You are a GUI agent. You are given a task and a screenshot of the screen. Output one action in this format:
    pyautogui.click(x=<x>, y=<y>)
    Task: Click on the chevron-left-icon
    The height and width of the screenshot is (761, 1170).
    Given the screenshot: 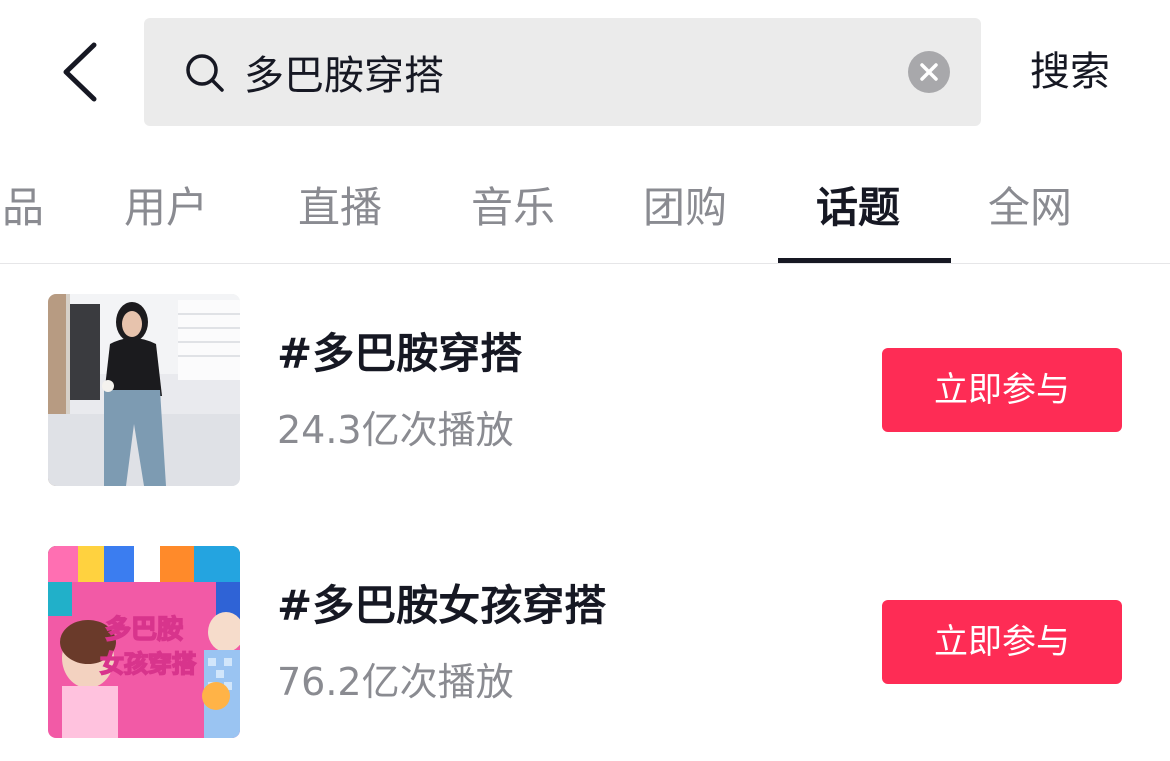 What is the action you would take?
    pyautogui.click(x=80, y=72)
    